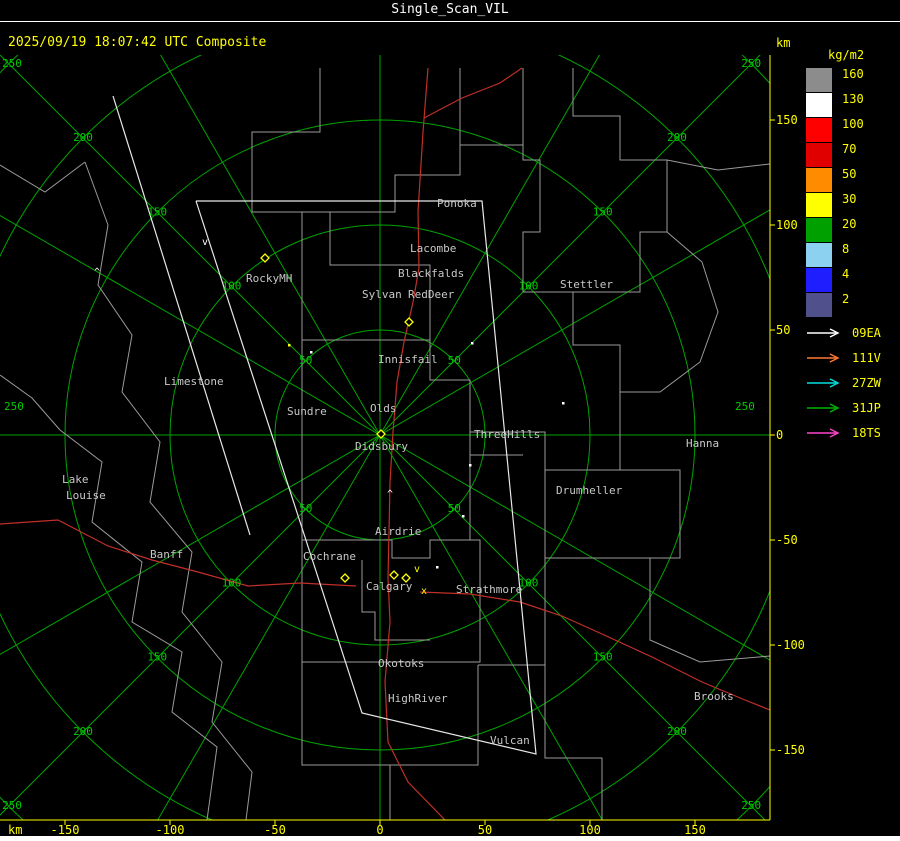 The image size is (900, 841). I want to click on legend-entry: 130, so click(851, 105).